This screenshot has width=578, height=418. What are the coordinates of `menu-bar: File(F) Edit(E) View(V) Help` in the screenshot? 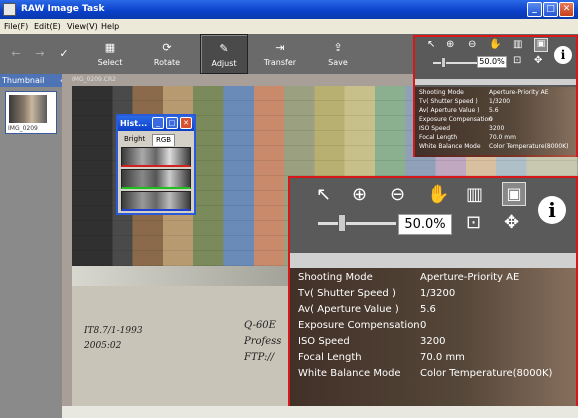 It's located at (289, 26).